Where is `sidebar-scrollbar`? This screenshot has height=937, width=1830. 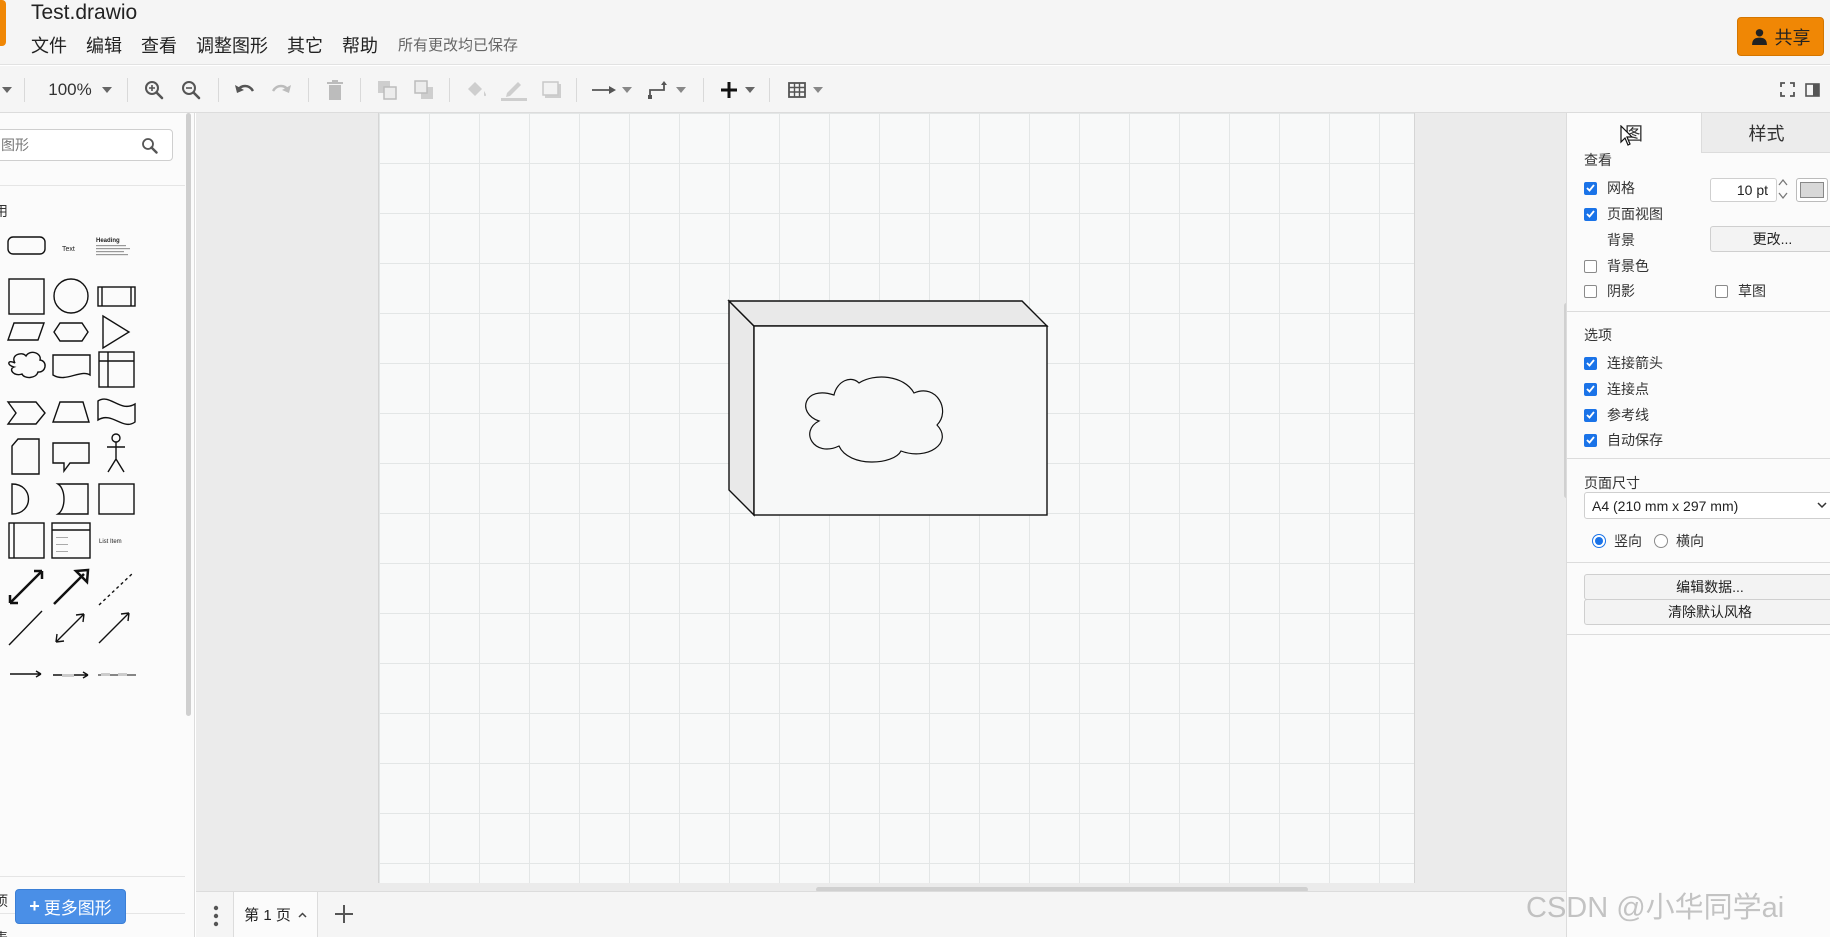
sidebar-scrollbar is located at coordinates (188, 414).